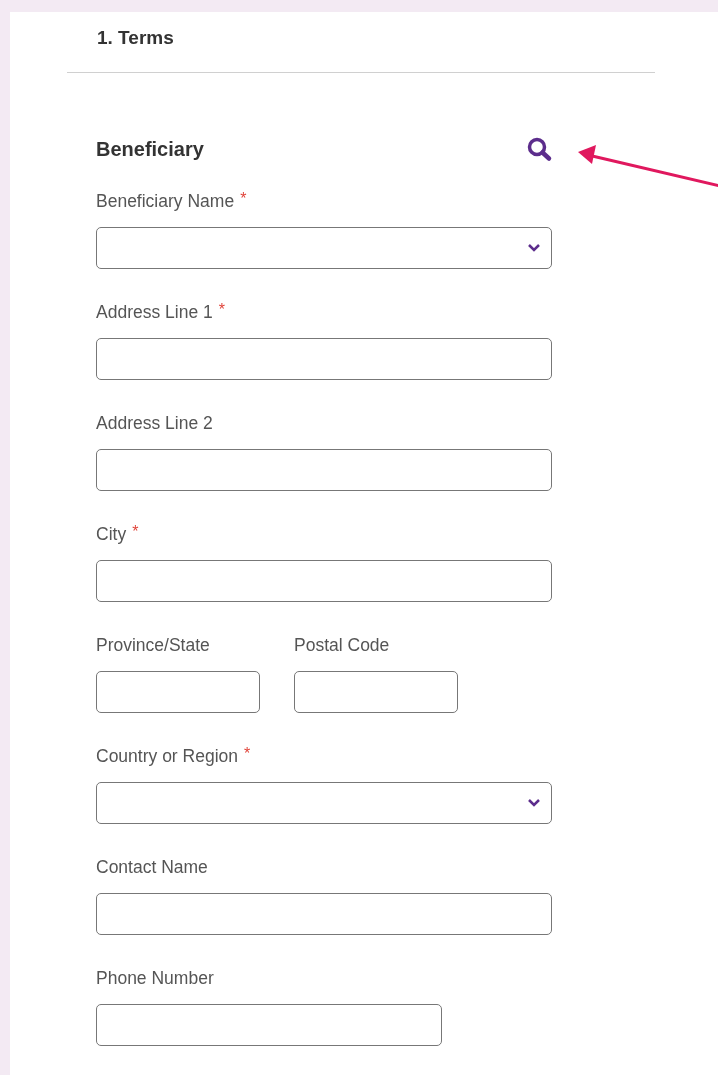  What do you see at coordinates (150, 149) in the screenshot?
I see `section-title: Beneficiary` at bounding box center [150, 149].